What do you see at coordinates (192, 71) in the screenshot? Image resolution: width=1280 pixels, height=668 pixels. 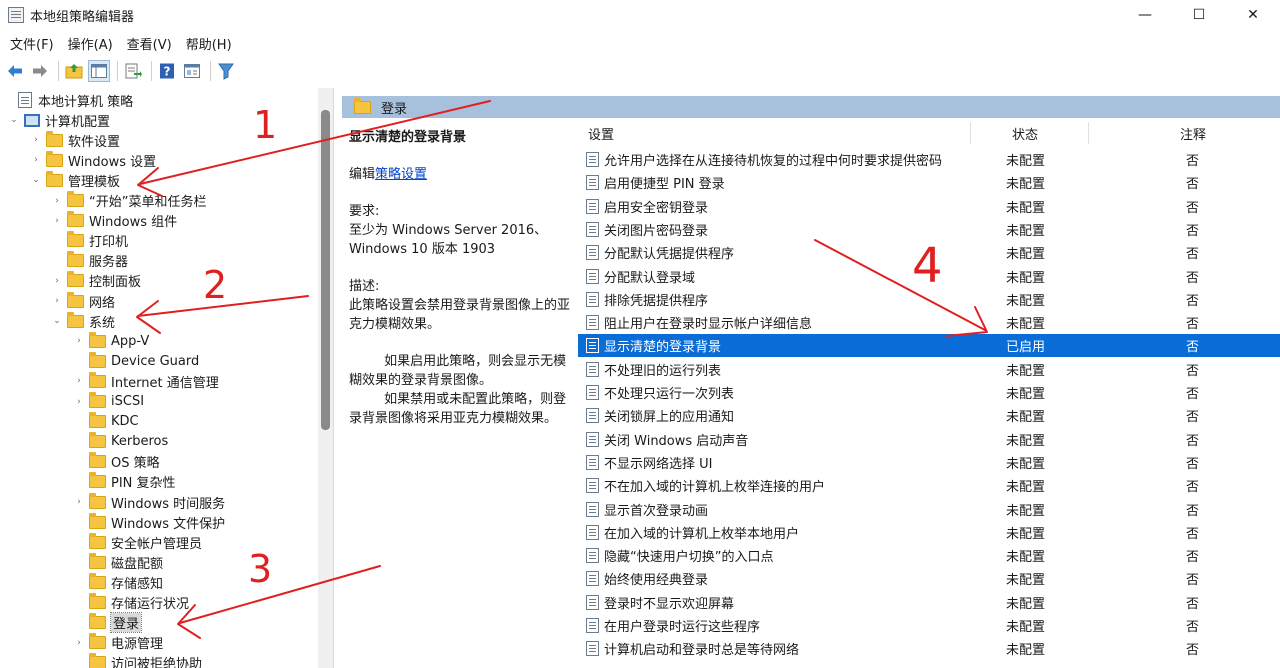 I see `properties-icon` at bounding box center [192, 71].